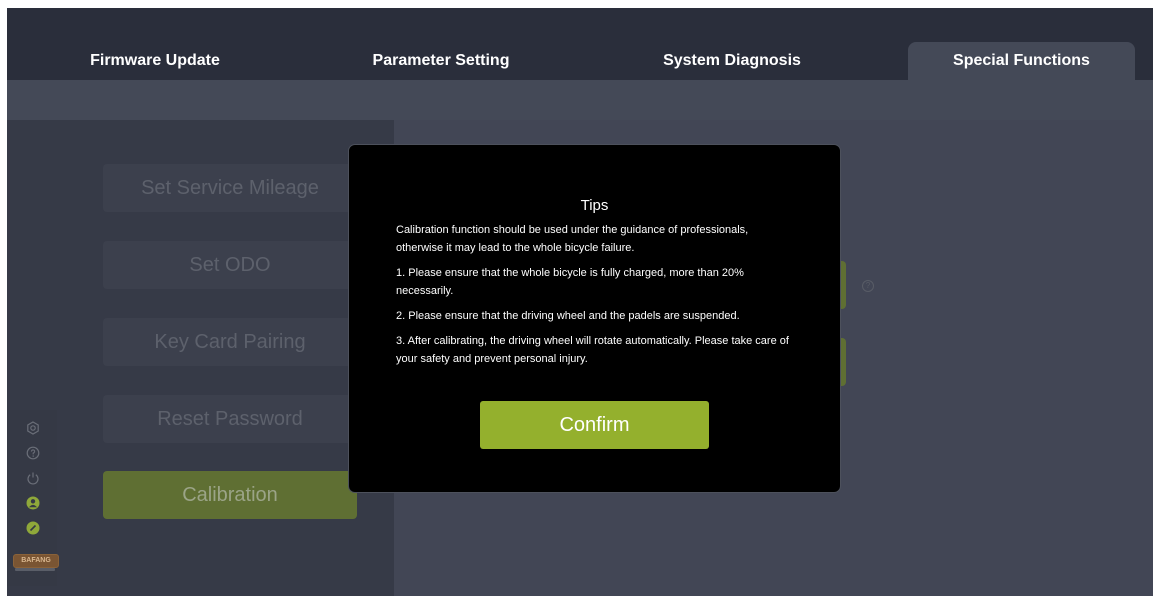  What do you see at coordinates (230, 495) in the screenshot?
I see `calibration-button: Calibration` at bounding box center [230, 495].